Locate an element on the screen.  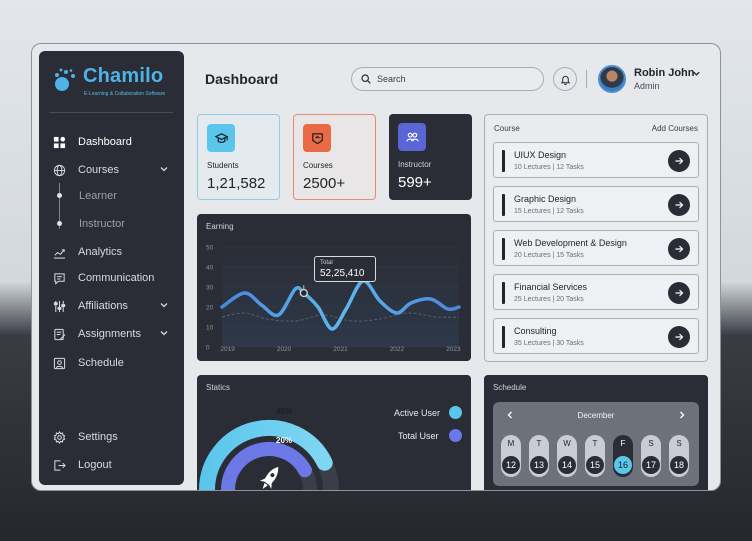
total-user-arc is located at coordinates (266, 466).